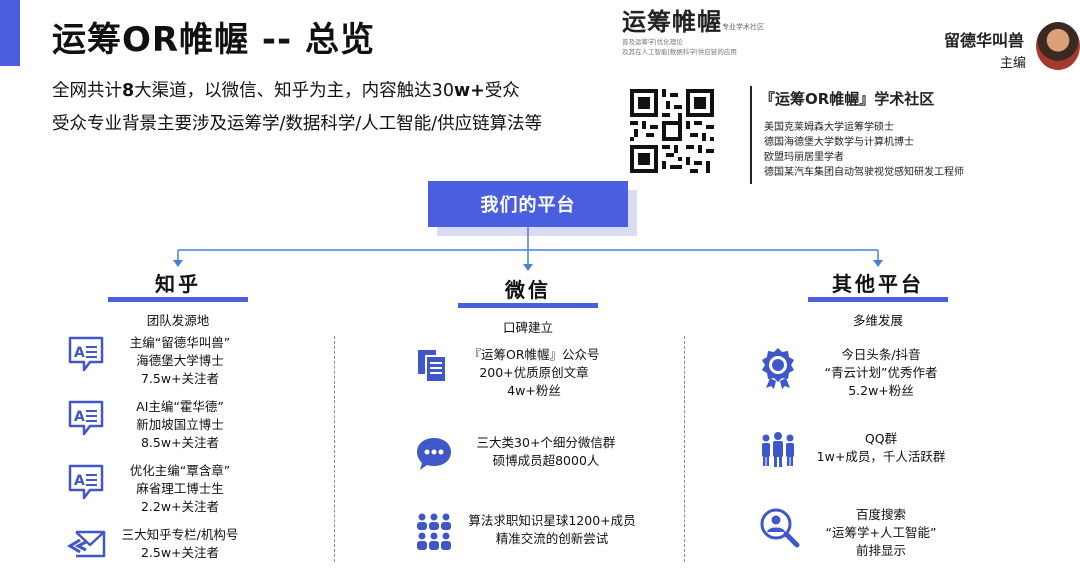 Image resolution: width=1080 pixels, height=569 pixels. Describe the element at coordinates (213, 40) in the screenshot. I see `page-title: 运筹OR帷幄 -- 总览` at that location.